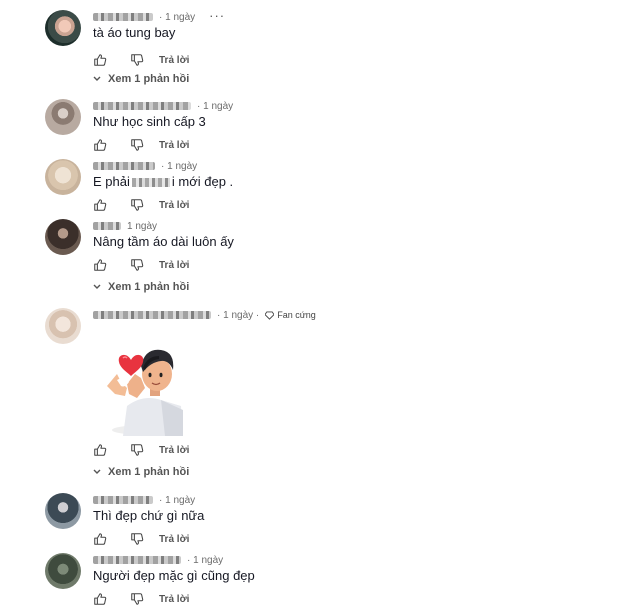 This screenshot has width=643, height=616. What do you see at coordinates (134, 32) in the screenshot?
I see `comment-text: tà áo tung bay` at bounding box center [134, 32].